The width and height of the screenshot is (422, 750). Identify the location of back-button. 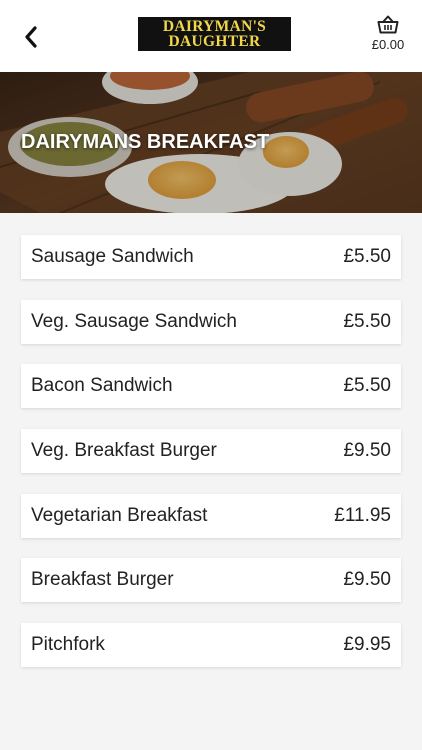
(31, 37).